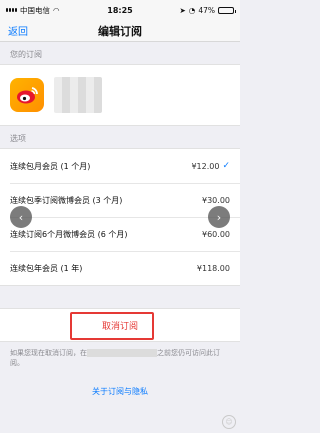 Image resolution: width=320 pixels, height=433 pixels. What do you see at coordinates (216, 234) in the screenshot?
I see `option-price: ¥60.00` at bounding box center [216, 234].